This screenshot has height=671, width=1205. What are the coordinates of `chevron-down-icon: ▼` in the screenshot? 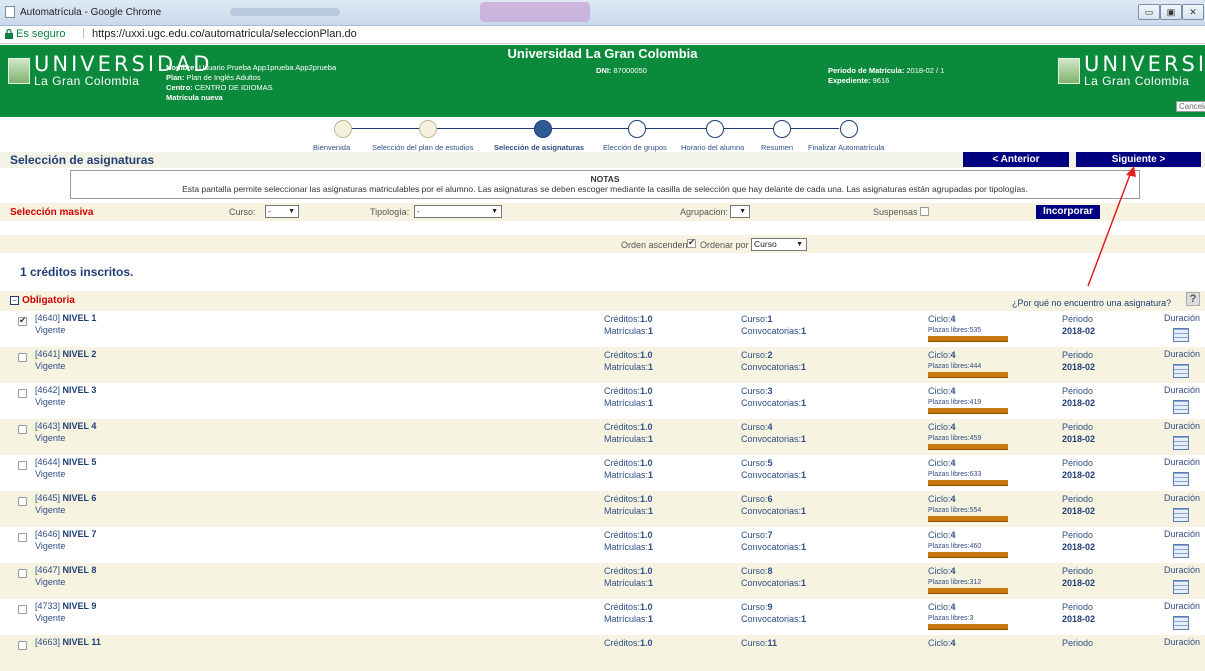 It's located at (291, 211).